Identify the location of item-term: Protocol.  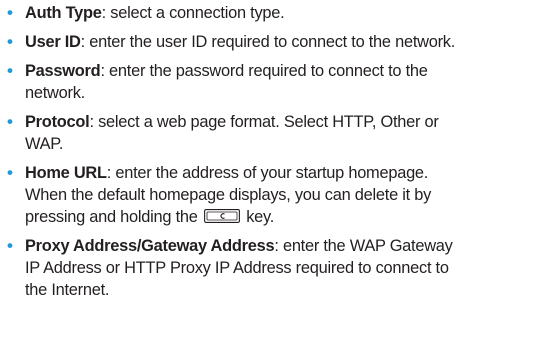
(57, 122).